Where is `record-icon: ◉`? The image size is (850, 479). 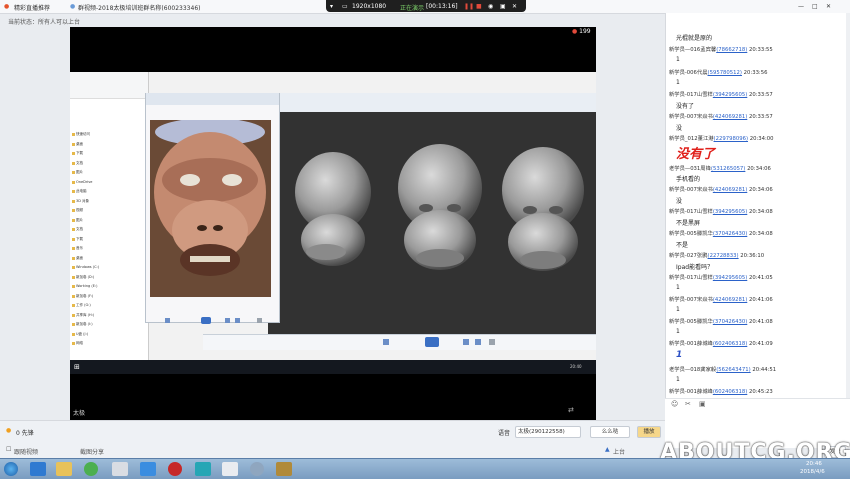 record-icon: ◉ is located at coordinates (490, 6).